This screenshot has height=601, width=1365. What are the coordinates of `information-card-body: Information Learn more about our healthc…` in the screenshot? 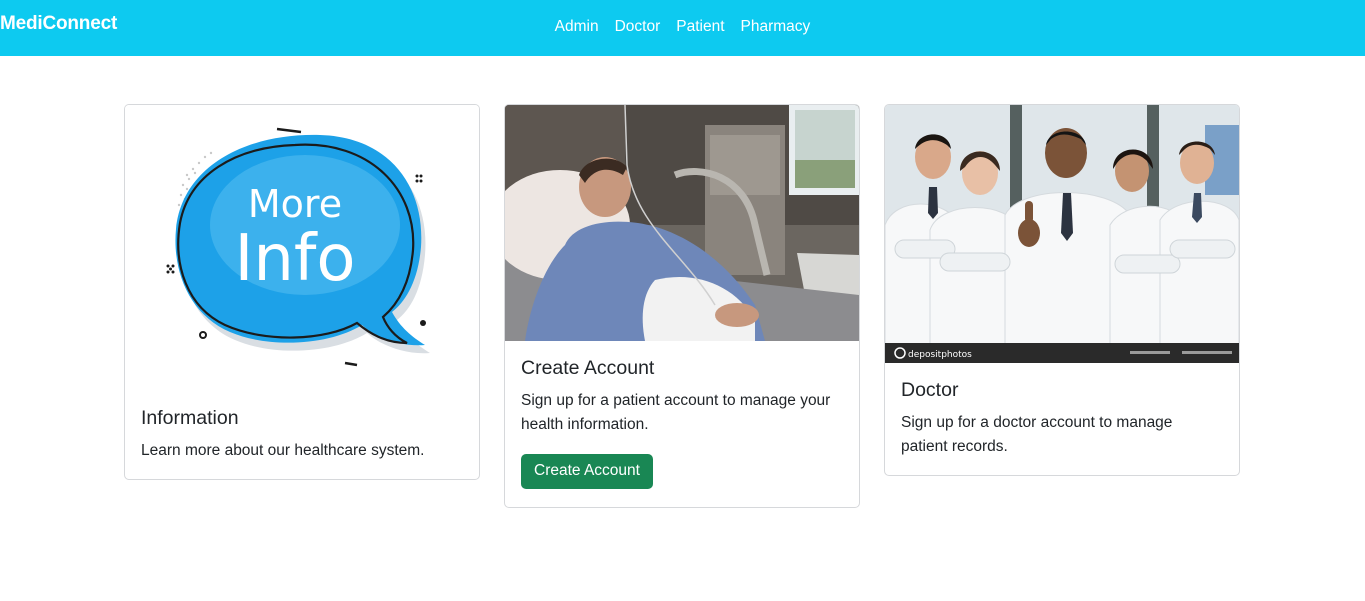 It's located at (302, 431).